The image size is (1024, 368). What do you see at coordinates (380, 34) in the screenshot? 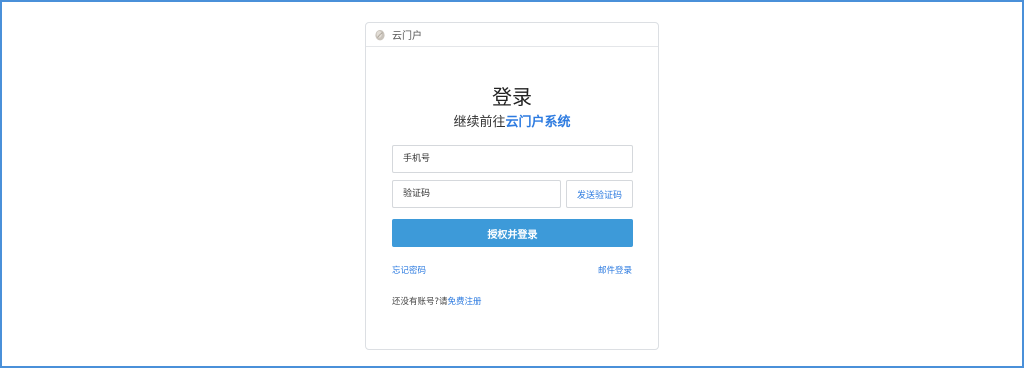
I see `logo-icon` at bounding box center [380, 34].